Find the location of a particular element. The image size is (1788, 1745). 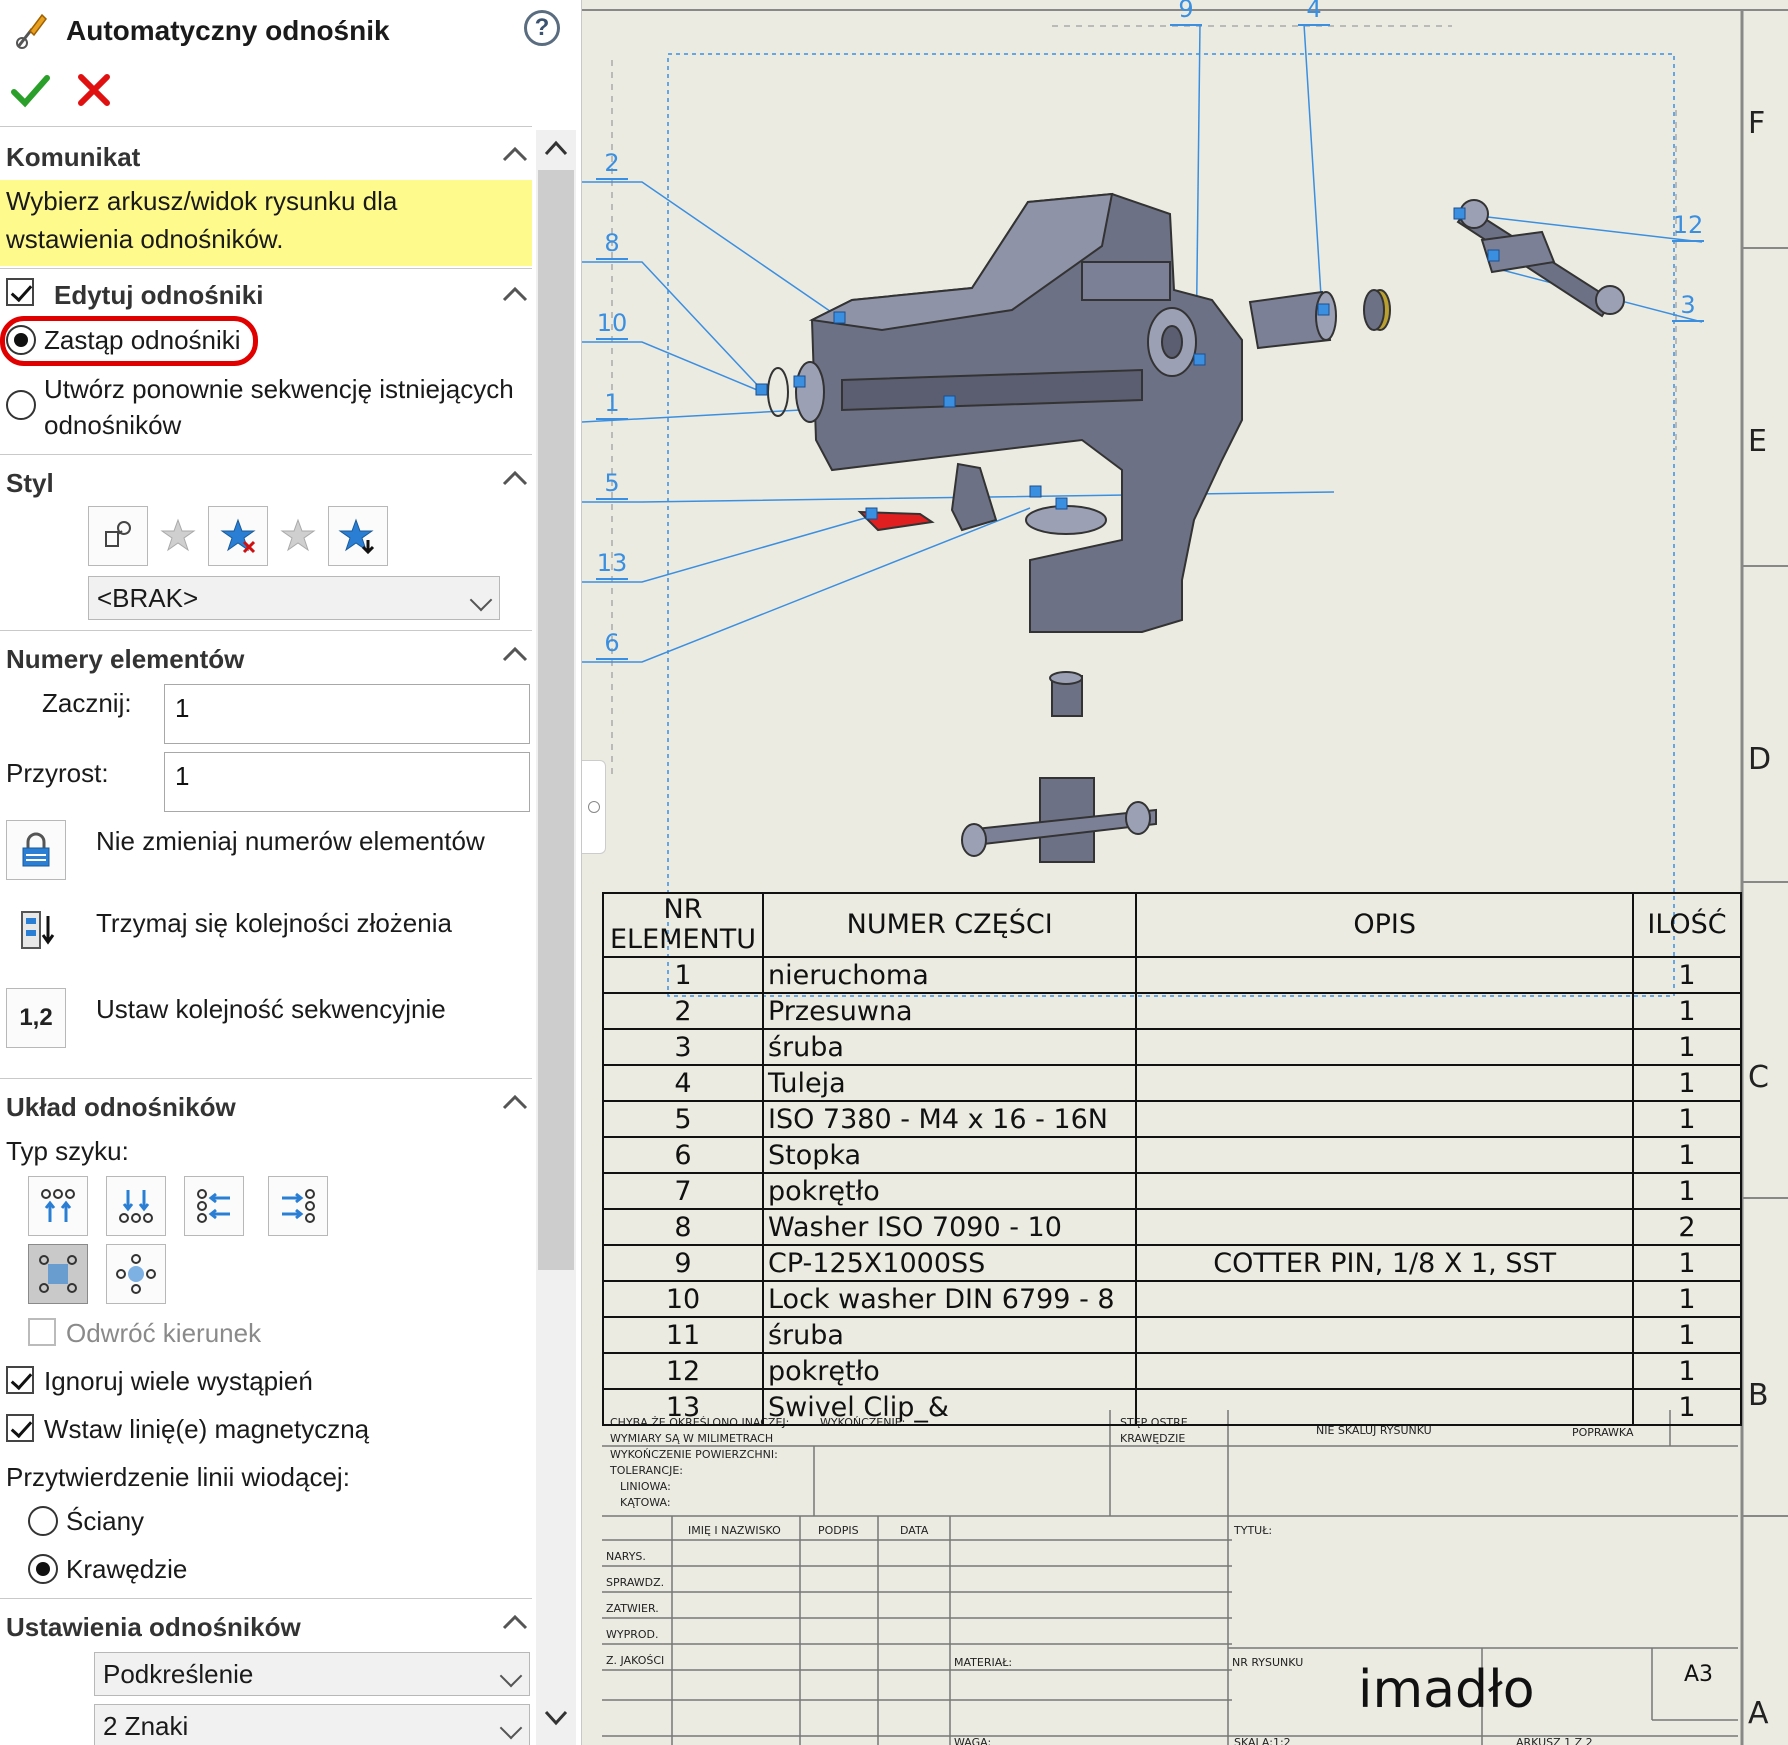

reverse-direction-checkbox is located at coordinates (42, 1332).